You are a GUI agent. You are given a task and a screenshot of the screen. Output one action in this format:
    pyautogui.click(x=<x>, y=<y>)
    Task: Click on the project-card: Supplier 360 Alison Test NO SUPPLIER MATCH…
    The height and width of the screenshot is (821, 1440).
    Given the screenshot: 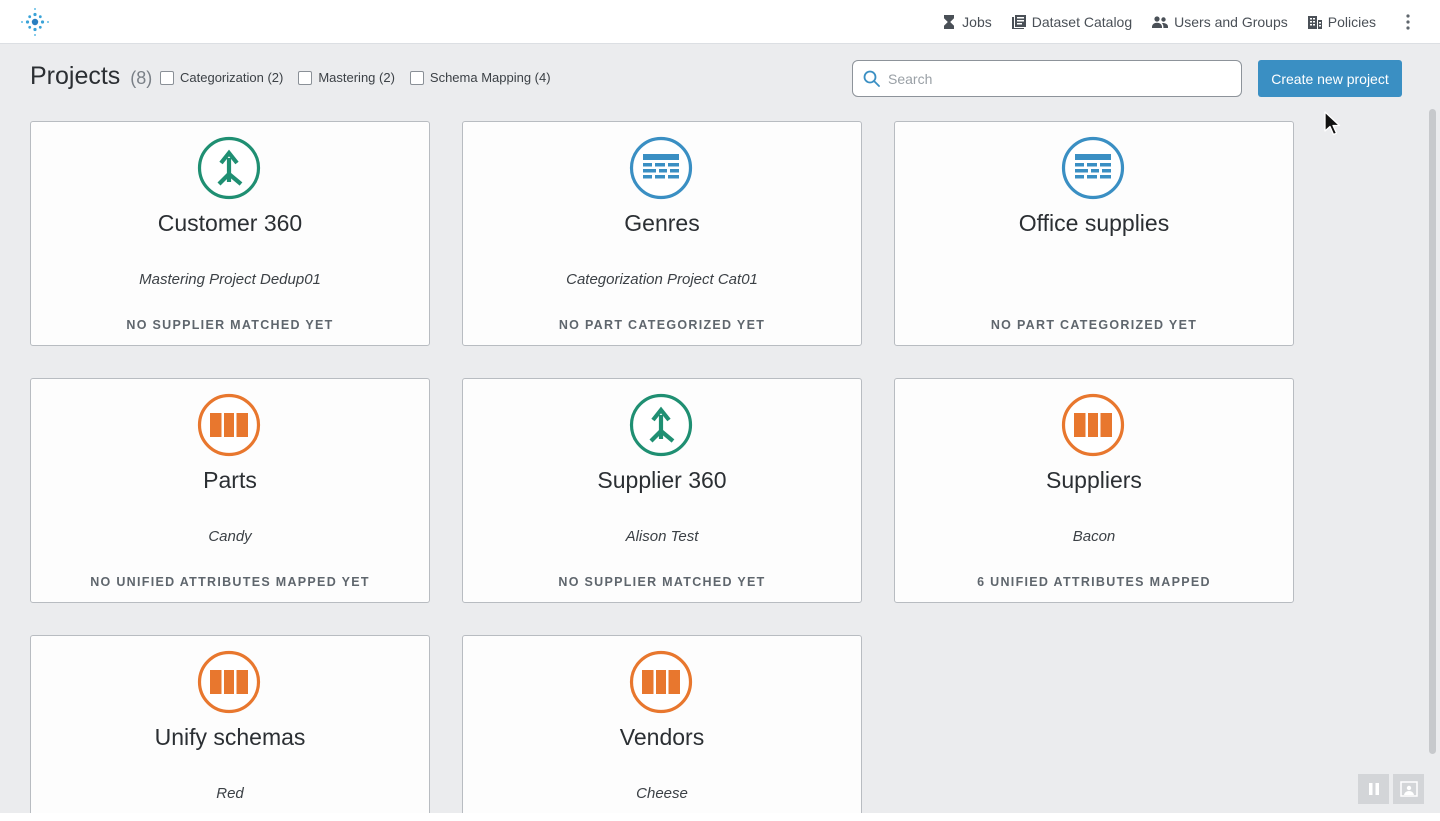 What is the action you would take?
    pyautogui.click(x=662, y=490)
    